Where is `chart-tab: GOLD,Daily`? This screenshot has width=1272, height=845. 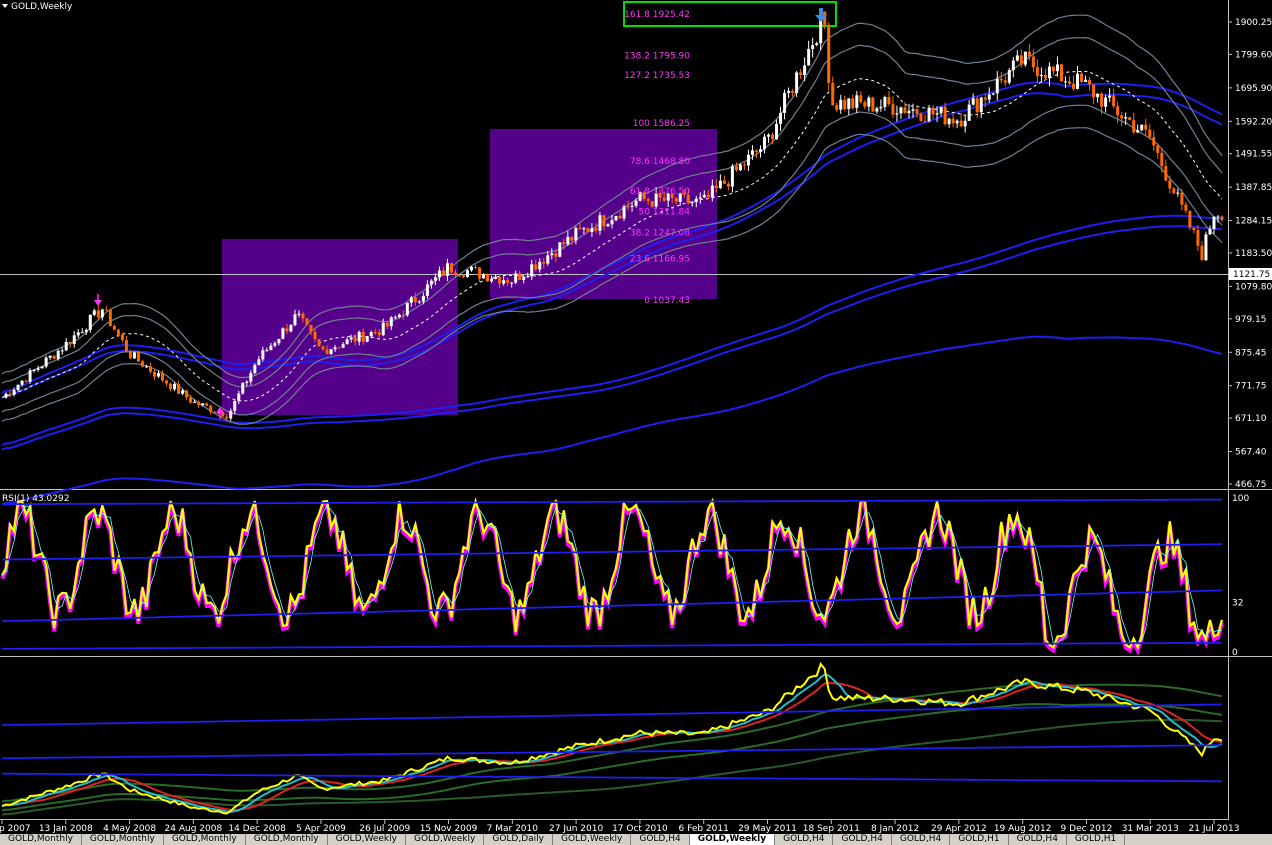 chart-tab: GOLD,Daily is located at coordinates (518, 839).